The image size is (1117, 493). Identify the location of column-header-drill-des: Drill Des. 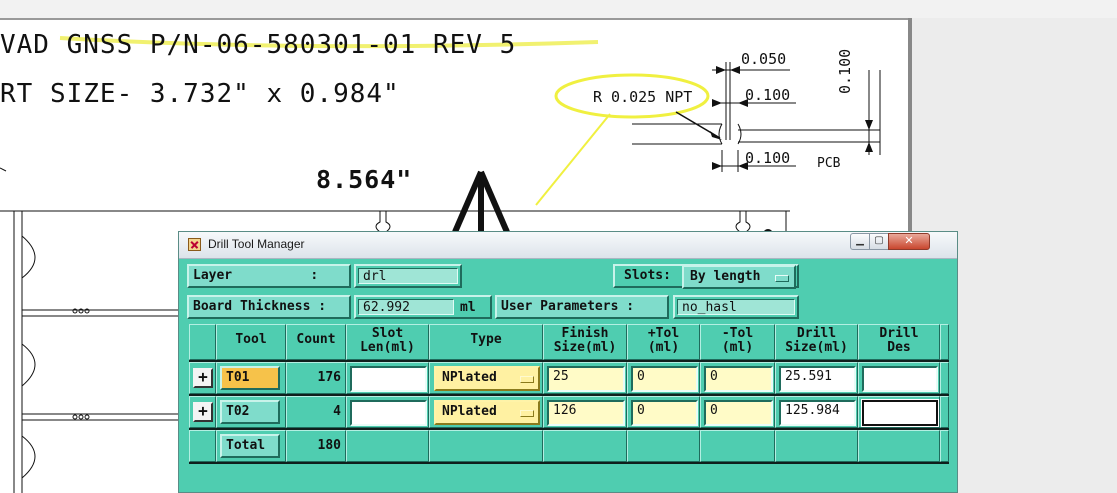
(899, 342).